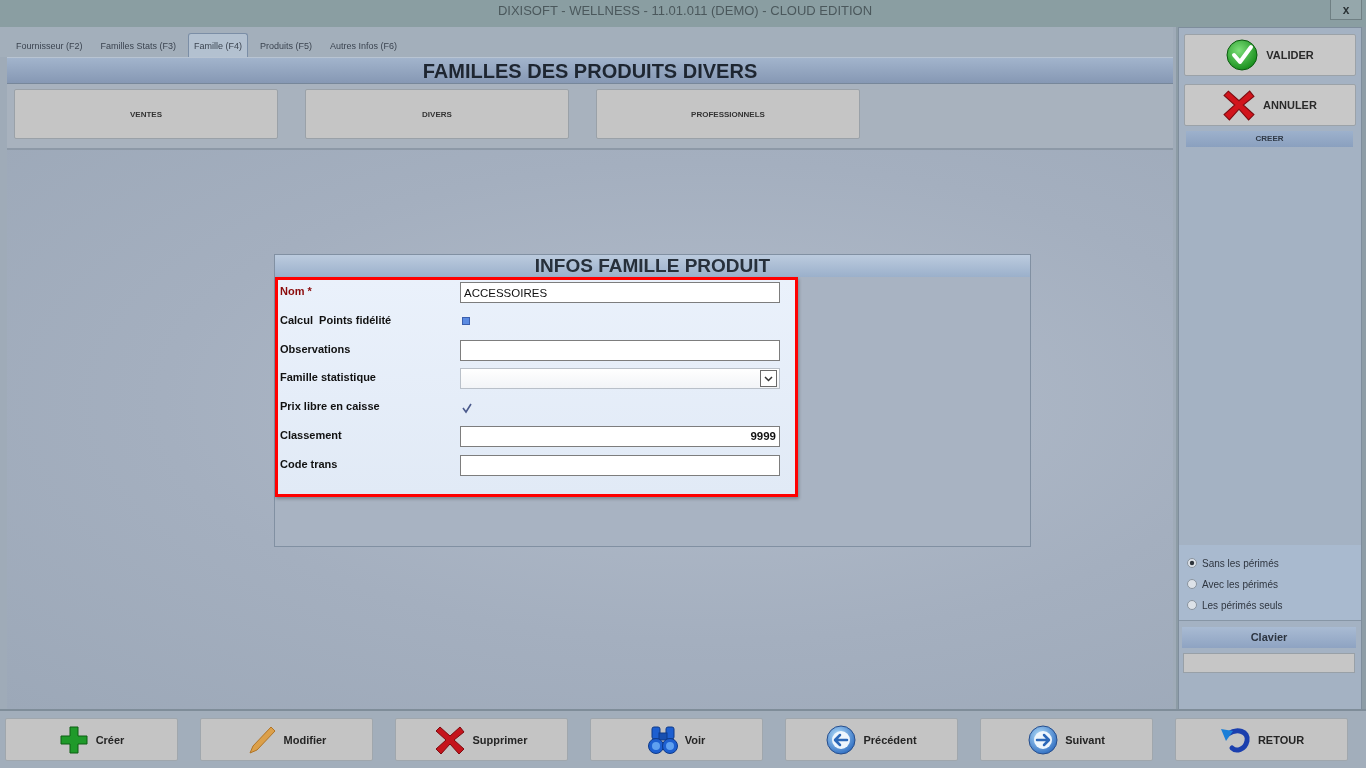 The width and height of the screenshot is (1366, 768). Describe the element at coordinates (728, 114) in the screenshot. I see `family-button: PROFESSIONNELS` at that location.